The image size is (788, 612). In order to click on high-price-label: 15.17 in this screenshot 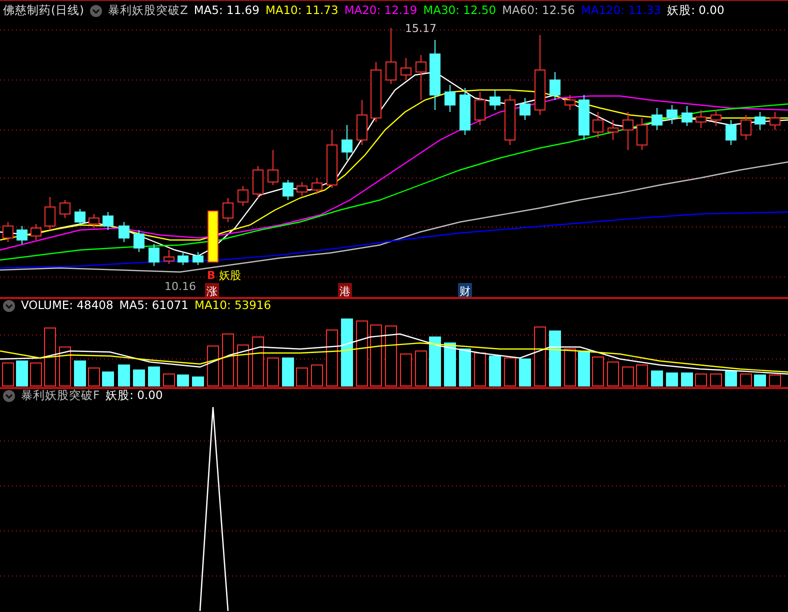, I will do `click(420, 28)`.